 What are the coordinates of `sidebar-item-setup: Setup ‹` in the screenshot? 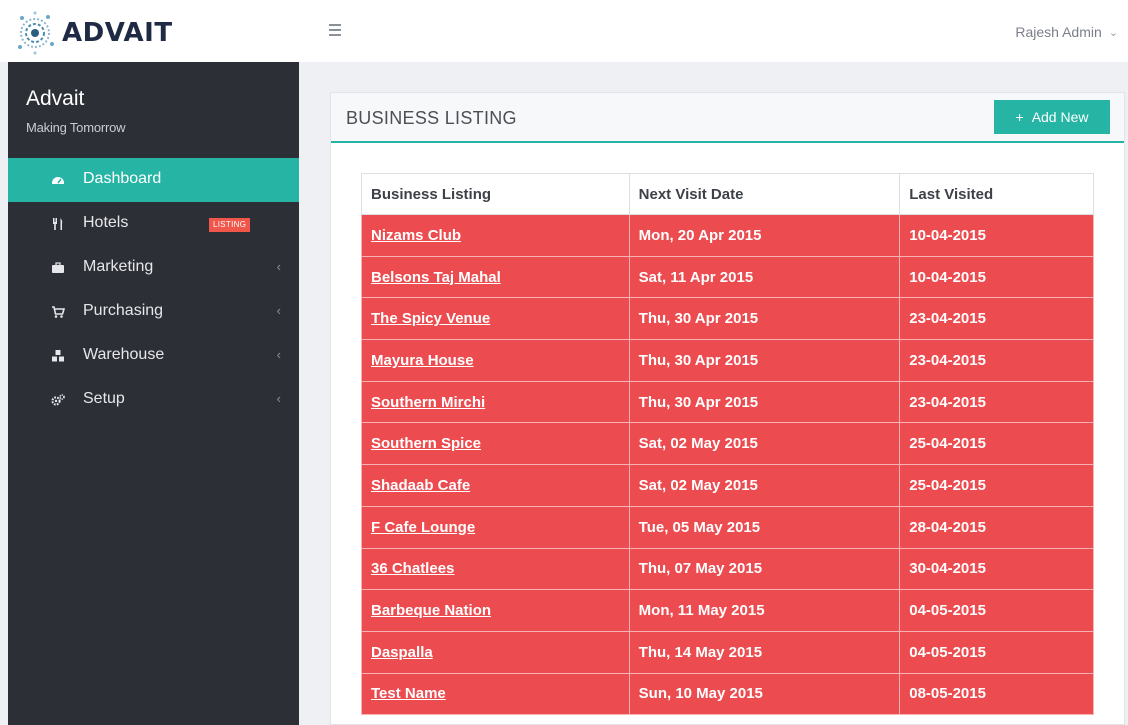 It's located at (153, 400).